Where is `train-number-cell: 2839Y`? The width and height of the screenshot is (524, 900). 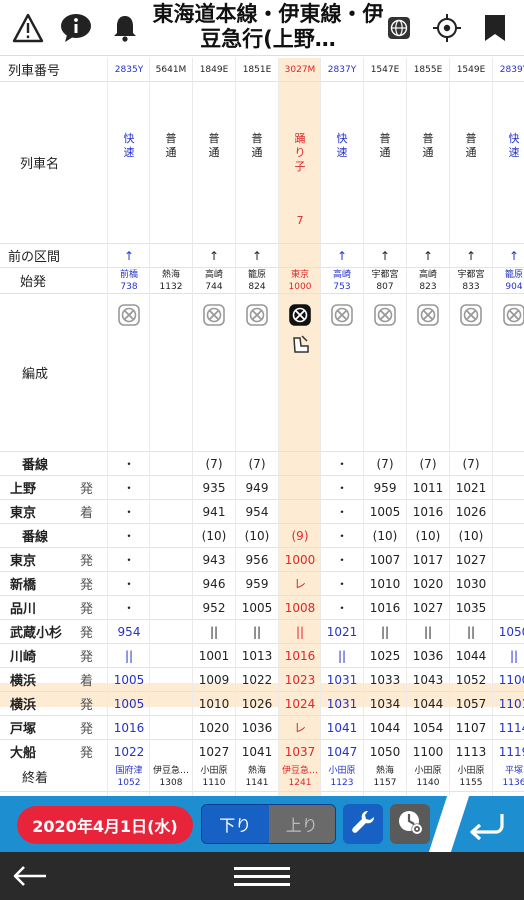 train-number-cell: 2839Y is located at coordinates (508, 69).